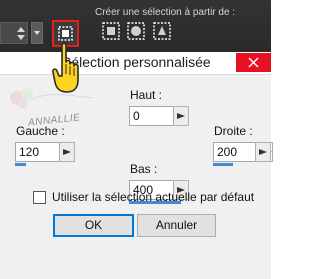 This screenshot has height=279, width=320. What do you see at coordinates (65, 67) in the screenshot?
I see `hand-pointer-icon` at bounding box center [65, 67].